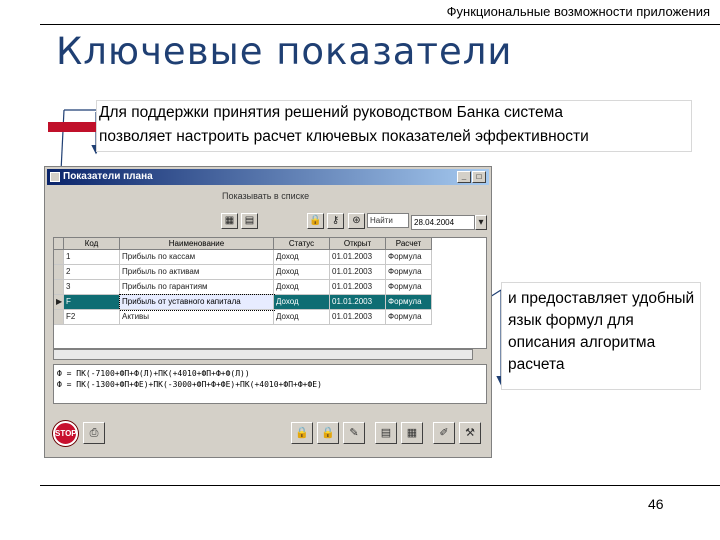 The width and height of the screenshot is (720, 540). I want to click on column-header-status: Статус, so click(302, 244).